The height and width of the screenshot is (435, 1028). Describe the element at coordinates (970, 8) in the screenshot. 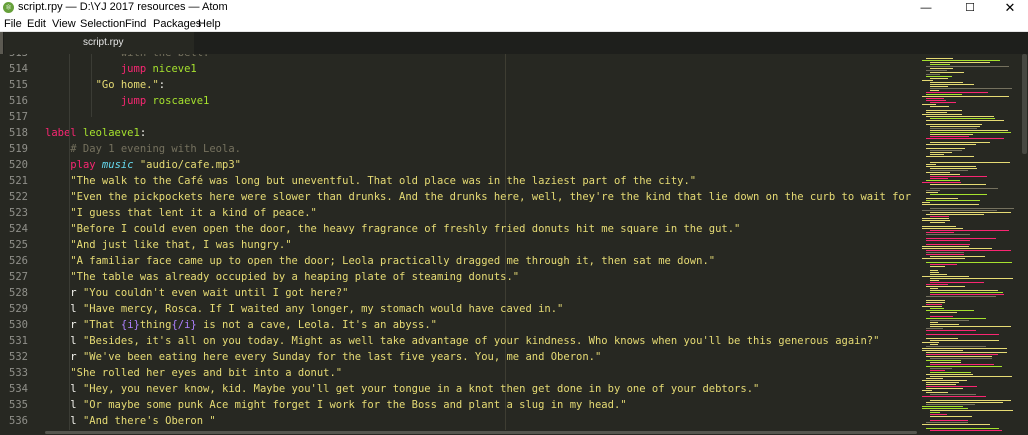

I see `maximize-button: ☐` at that location.